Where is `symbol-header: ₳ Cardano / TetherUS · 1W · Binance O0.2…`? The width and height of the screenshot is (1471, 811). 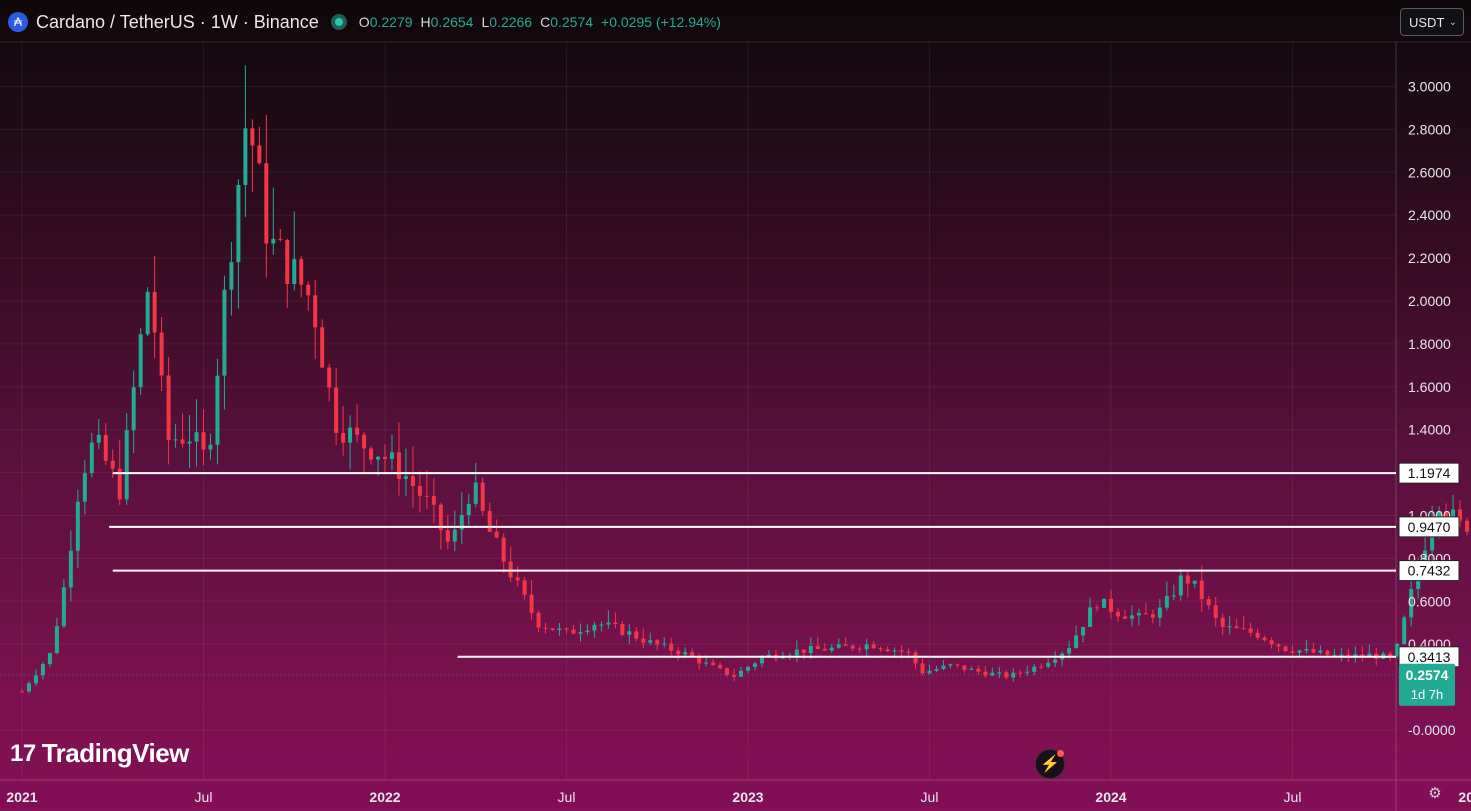
symbol-header: ₳ Cardano / TetherUS · 1W · Binance O0.2… is located at coordinates (364, 22).